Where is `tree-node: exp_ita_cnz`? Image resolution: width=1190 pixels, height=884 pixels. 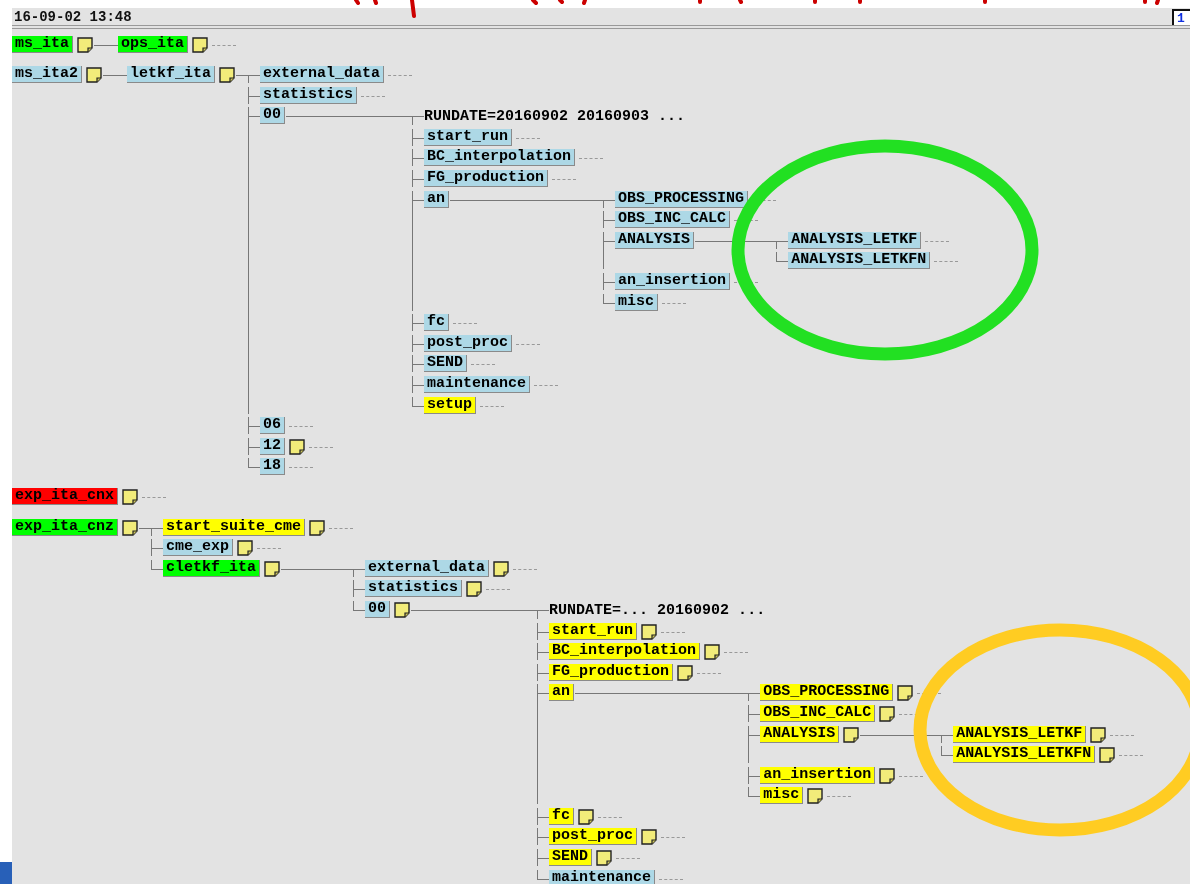 tree-node: exp_ita_cnz is located at coordinates (65, 527).